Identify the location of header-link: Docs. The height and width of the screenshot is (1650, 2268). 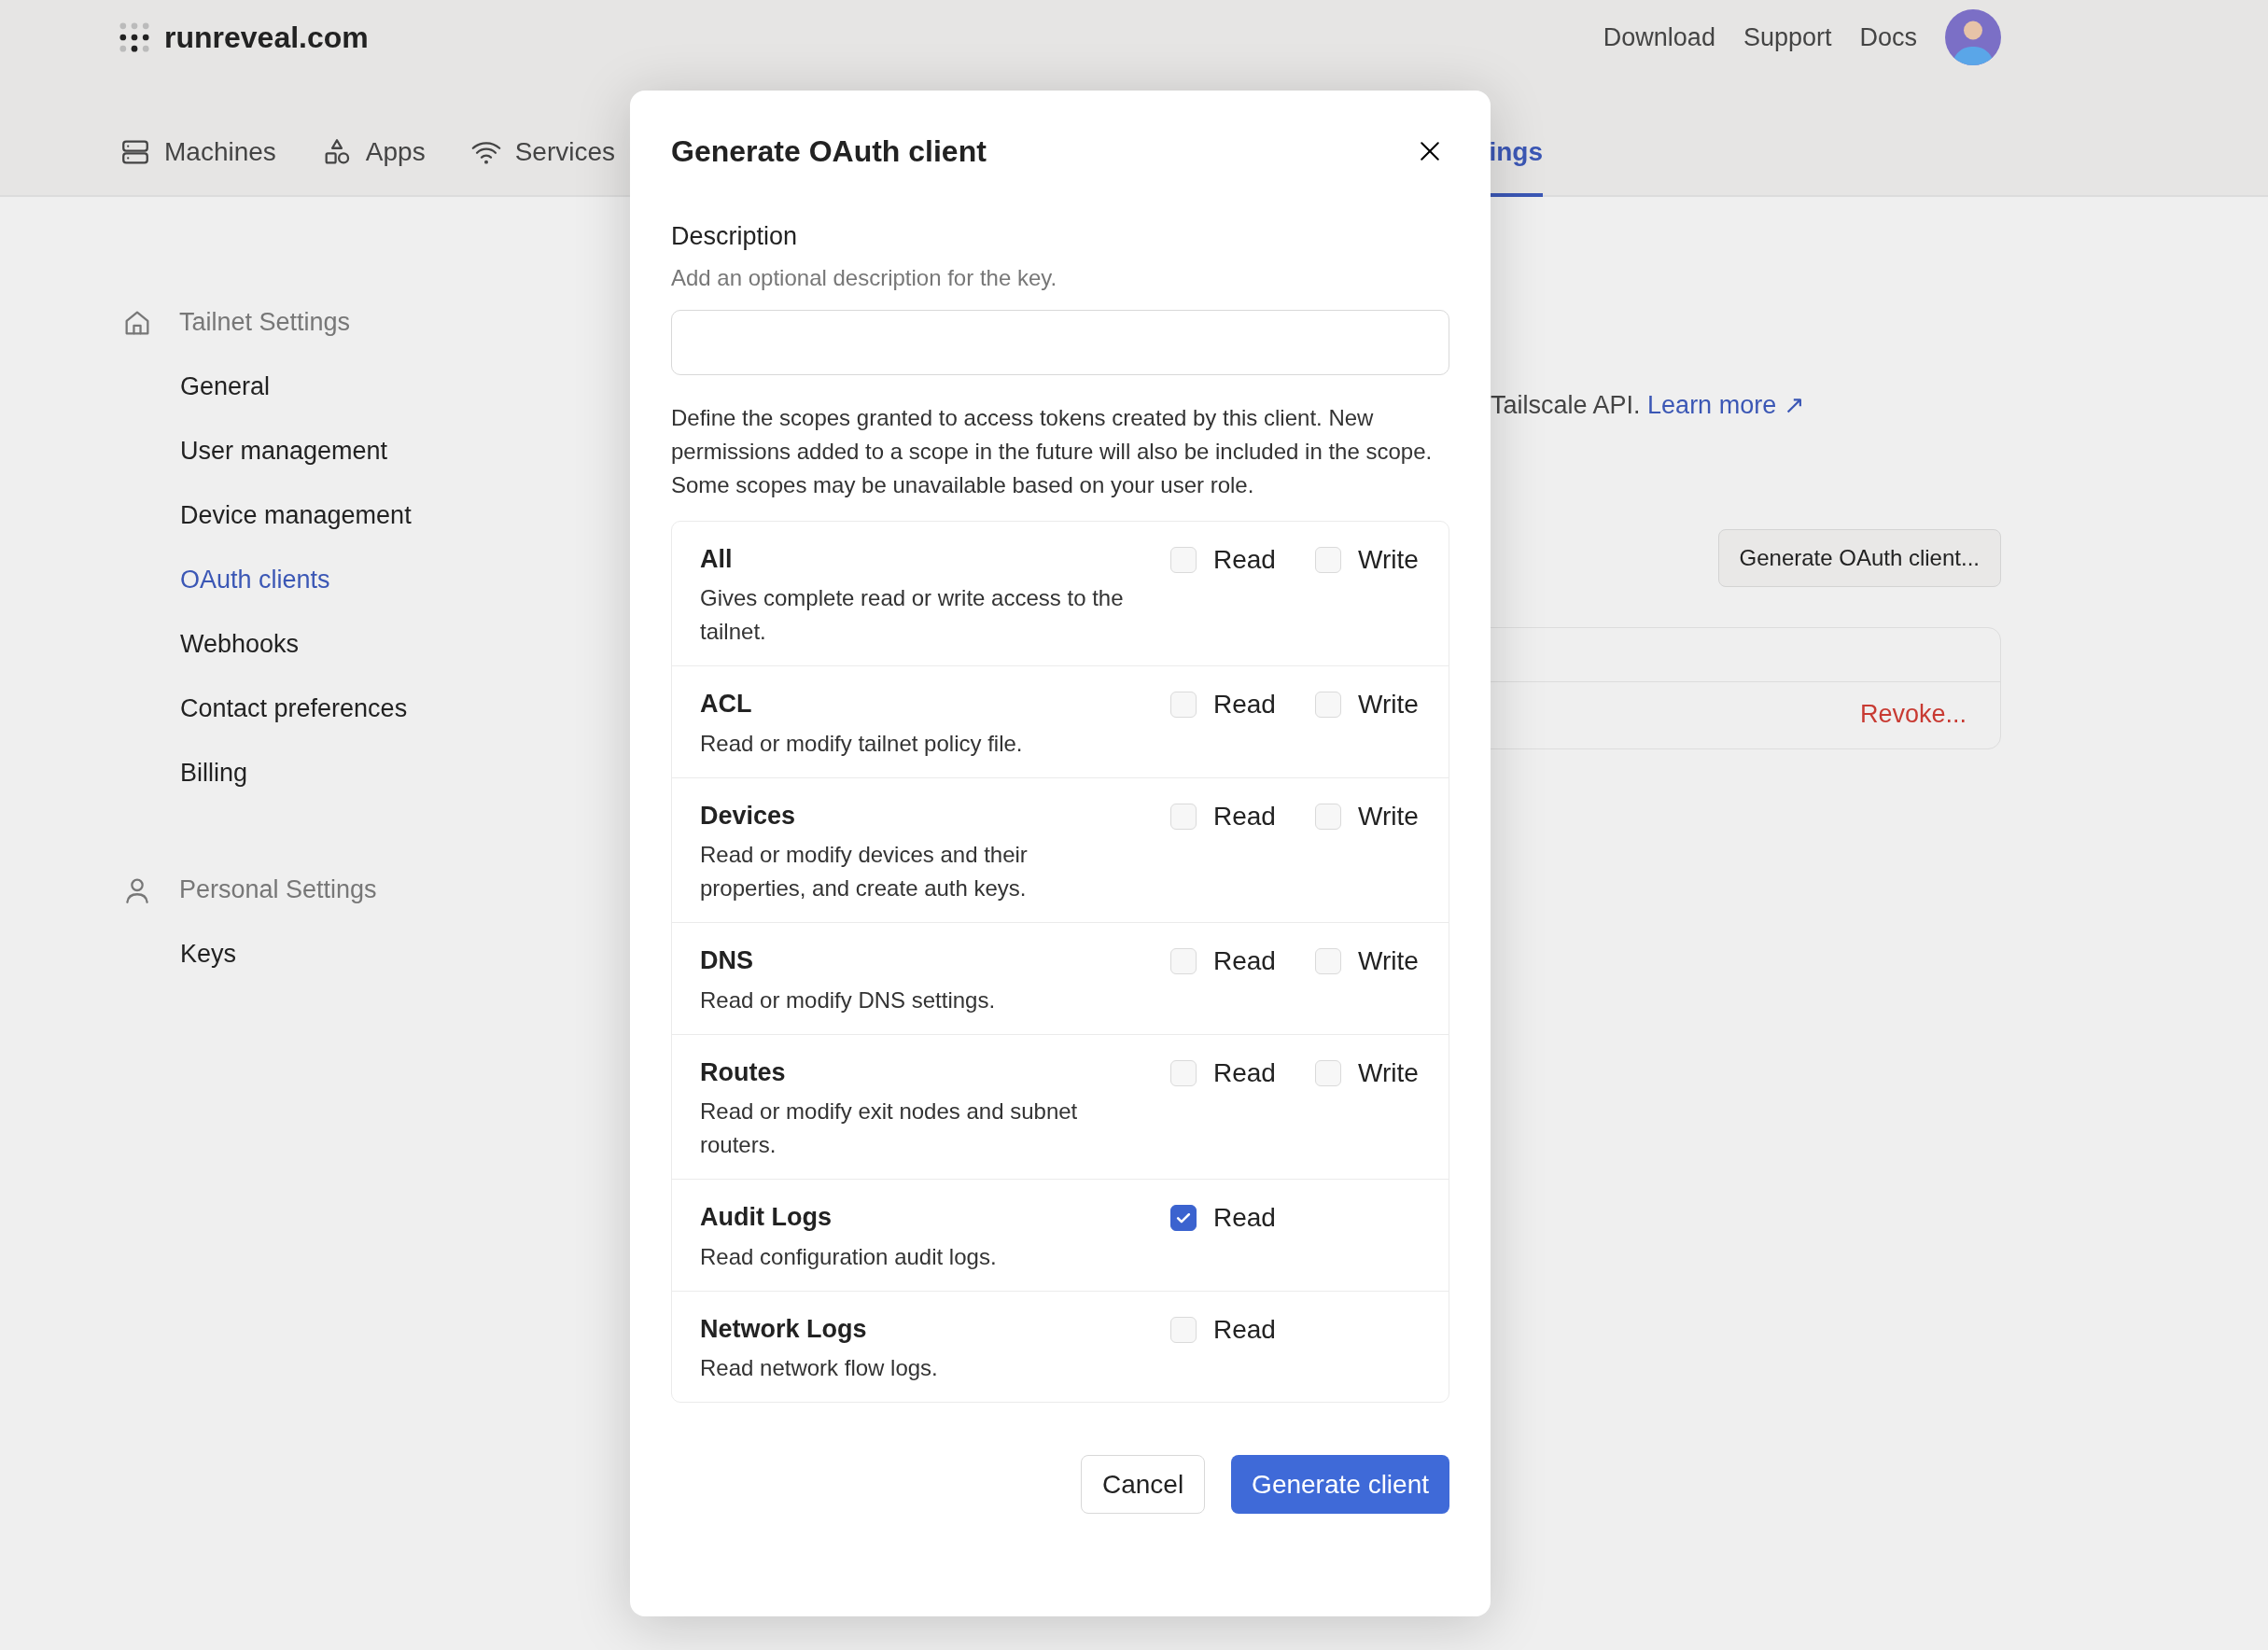
(1888, 37).